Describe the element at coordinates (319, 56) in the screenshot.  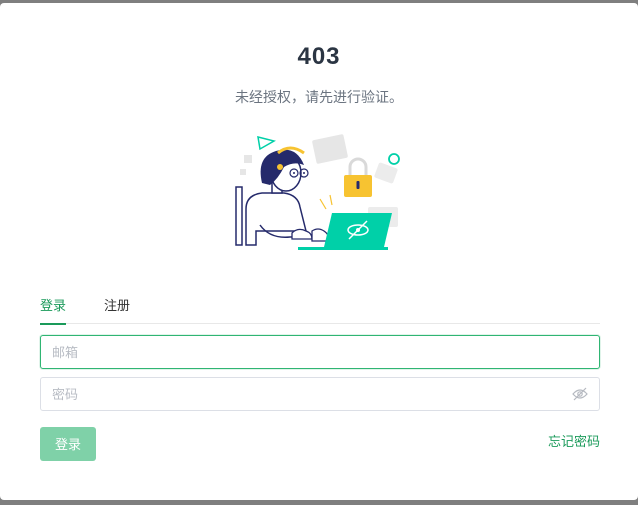
I see `error-code: 403` at that location.